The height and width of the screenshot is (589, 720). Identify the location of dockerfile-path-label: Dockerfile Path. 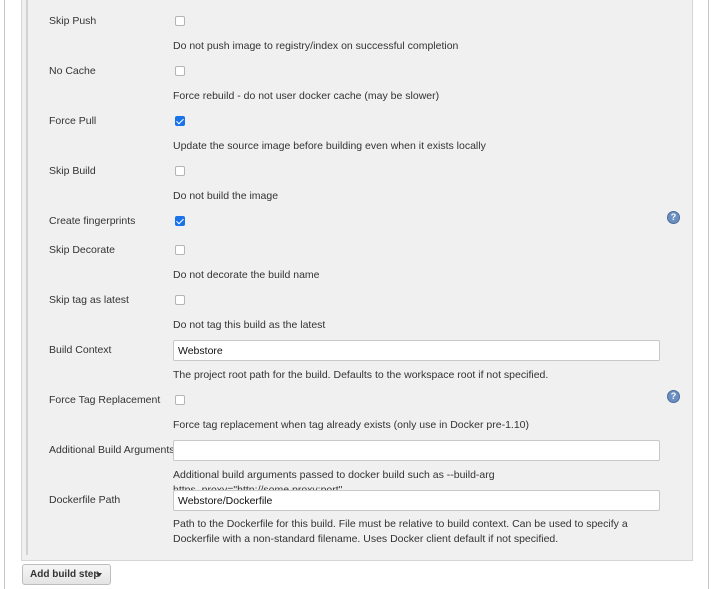
(85, 500).